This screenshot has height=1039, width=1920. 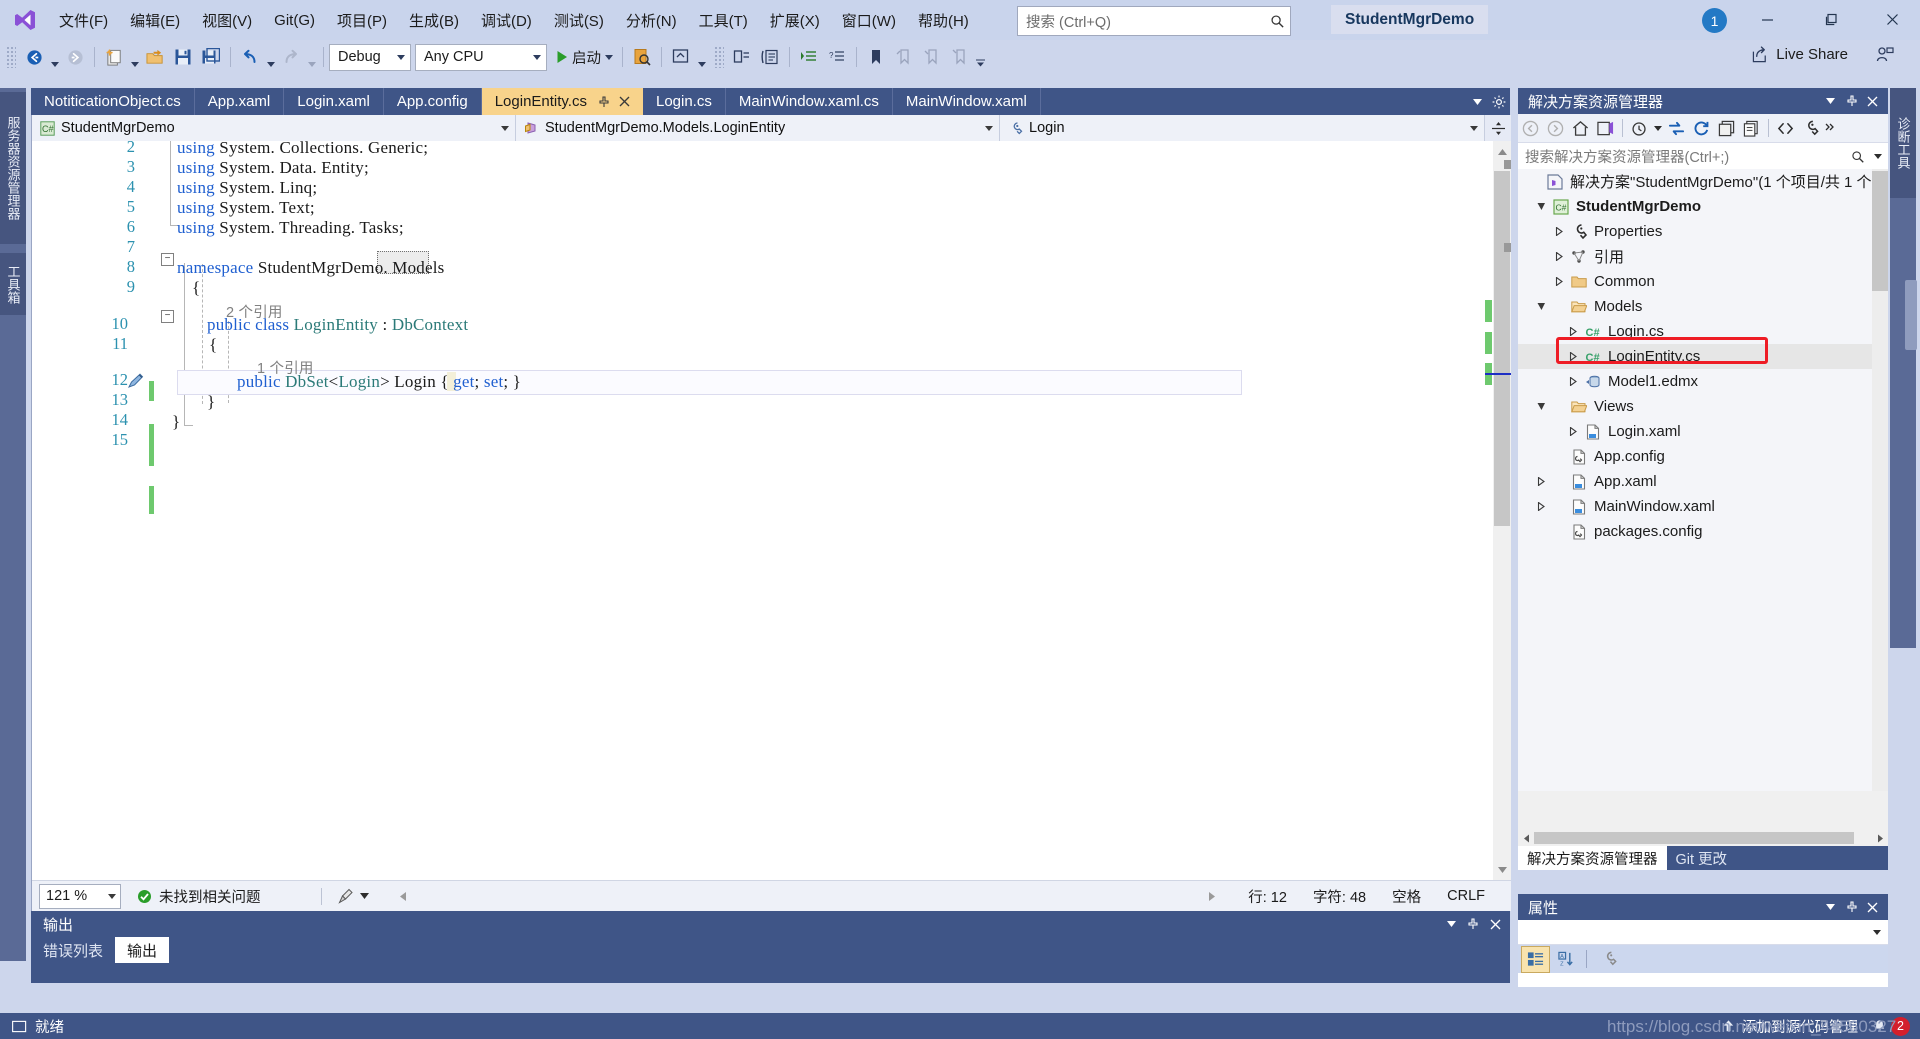 What do you see at coordinates (624, 101) in the screenshot?
I see `close-tab-icon` at bounding box center [624, 101].